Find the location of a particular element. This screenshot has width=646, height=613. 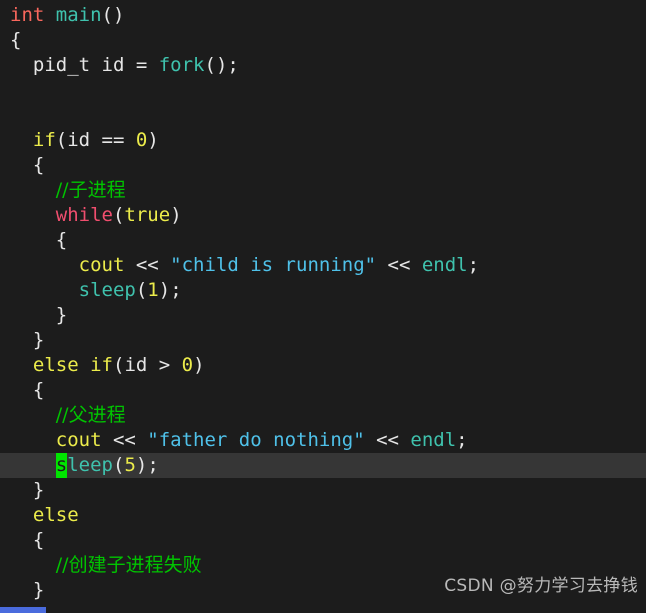

code-line: cout << "child is running" << endl; is located at coordinates (323, 265).